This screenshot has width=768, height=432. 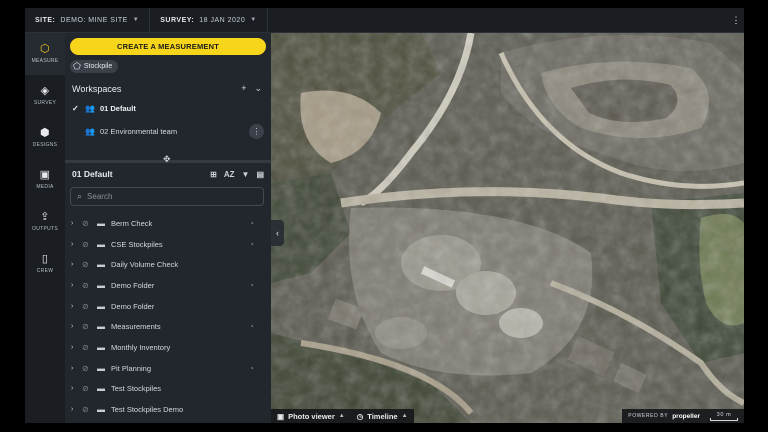 What do you see at coordinates (45, 61) in the screenshot?
I see `rail-label: MEASURE` at bounding box center [45, 61].